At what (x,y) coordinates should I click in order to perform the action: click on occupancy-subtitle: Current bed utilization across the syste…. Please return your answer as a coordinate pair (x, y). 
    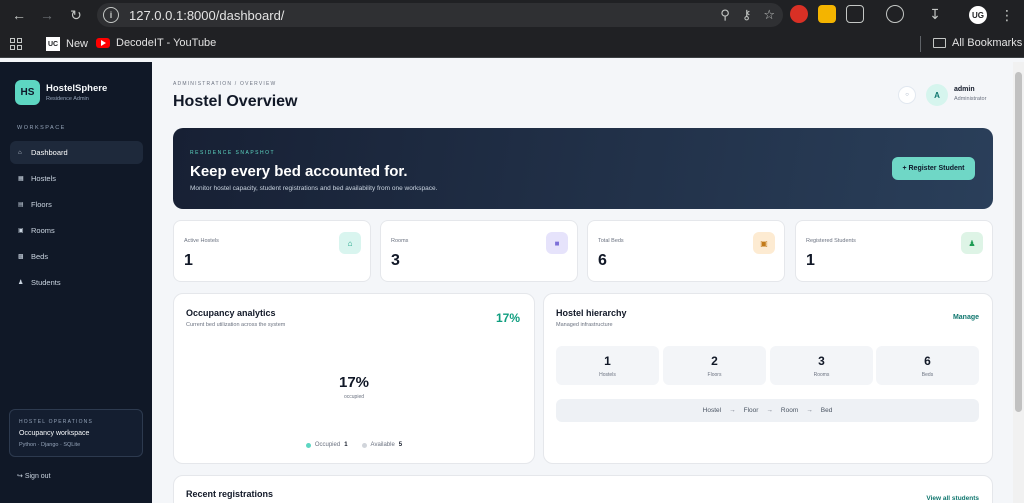
    Looking at the image, I should click on (236, 325).